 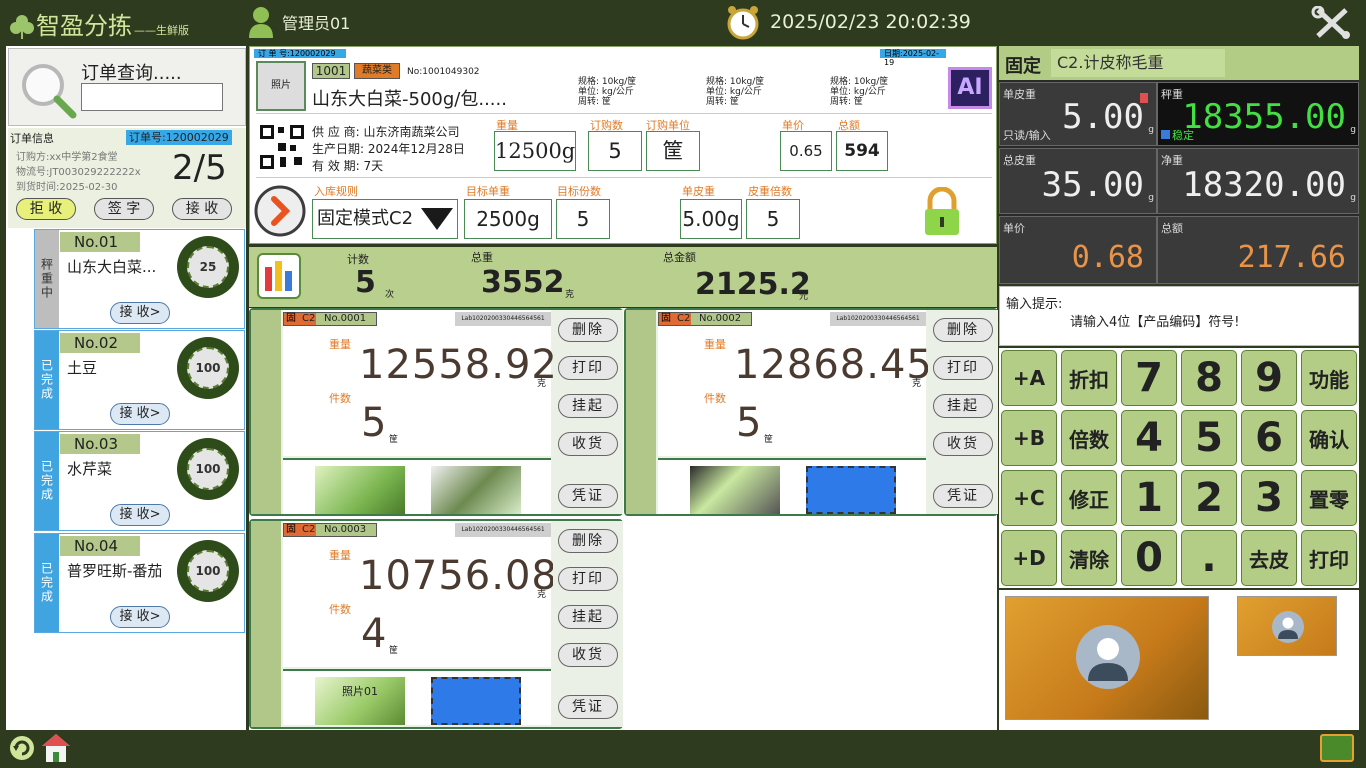 I want to click on key-8: 8, so click(x=1209, y=378).